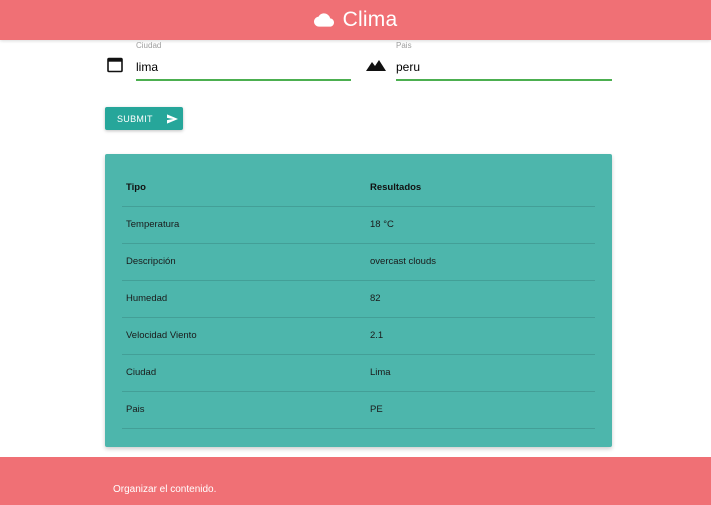  What do you see at coordinates (244, 188) in the screenshot?
I see `header-tipo: Tipo` at bounding box center [244, 188].